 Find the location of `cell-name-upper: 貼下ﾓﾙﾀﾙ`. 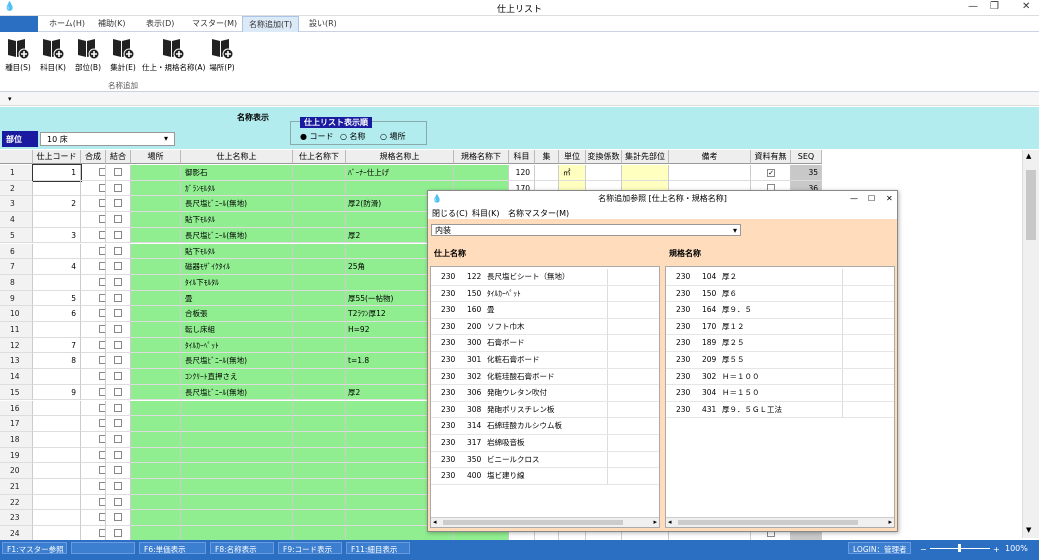

cell-name-upper: 貼下ﾓﾙﾀﾙ is located at coordinates (237, 251).